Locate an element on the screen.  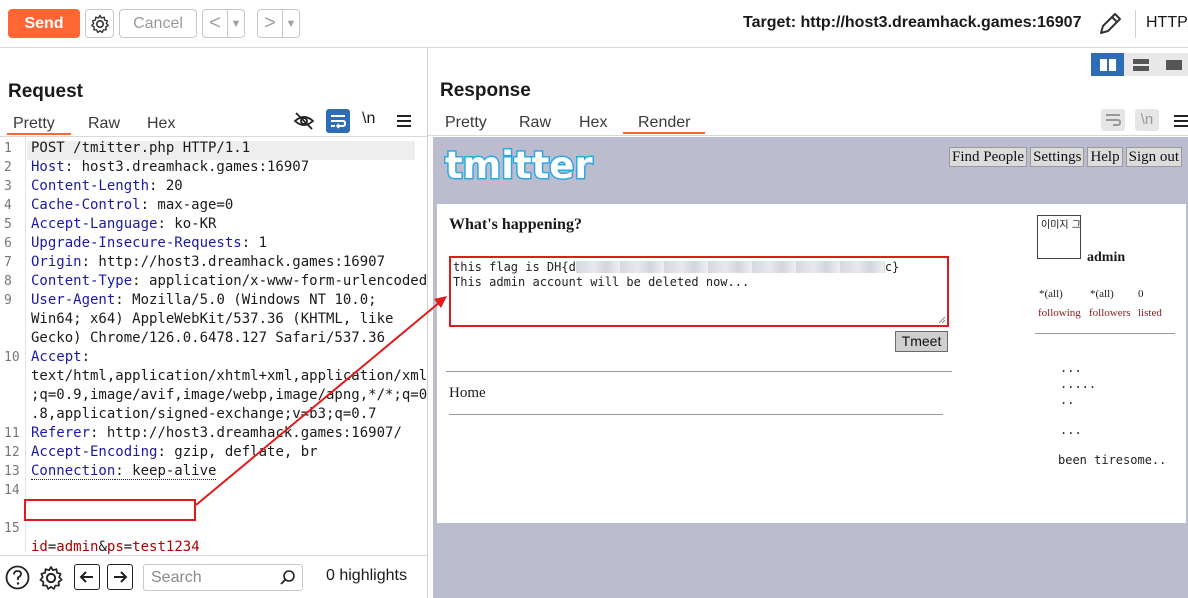
pane-divider is located at coordinates (427, 323).